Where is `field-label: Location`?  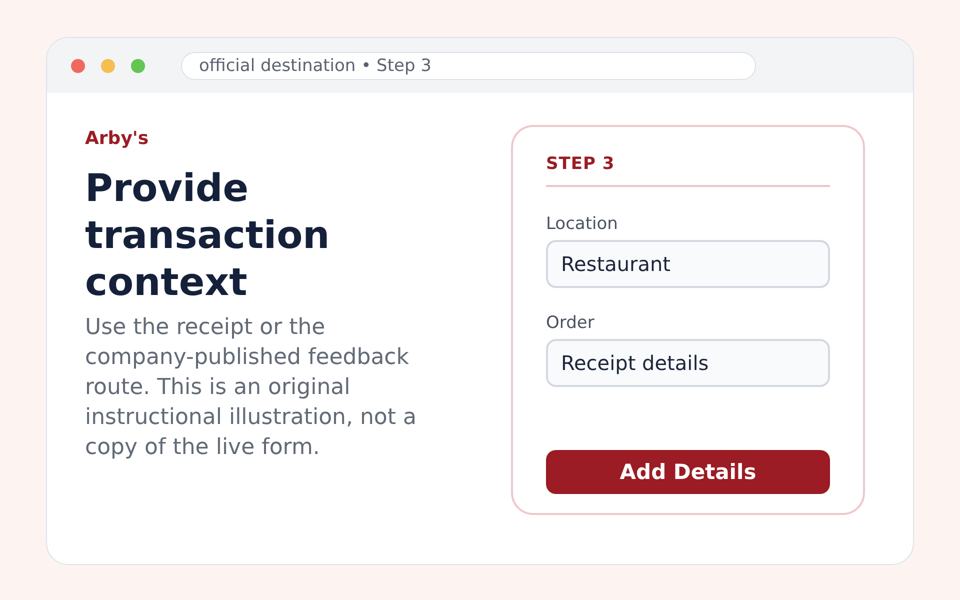
field-label: Location is located at coordinates (582, 224).